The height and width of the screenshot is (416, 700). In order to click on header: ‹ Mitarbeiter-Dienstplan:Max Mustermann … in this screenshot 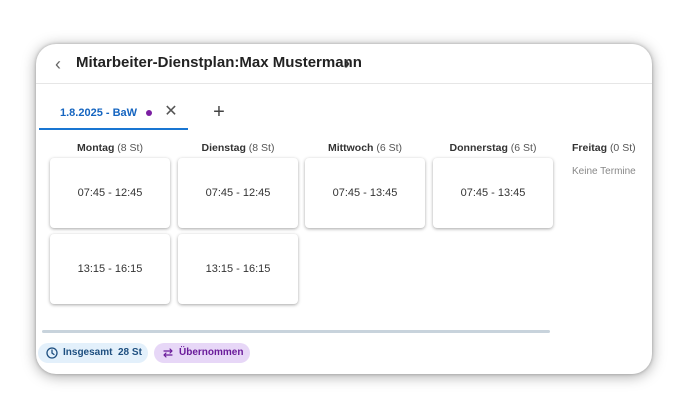, I will do `click(344, 64)`.